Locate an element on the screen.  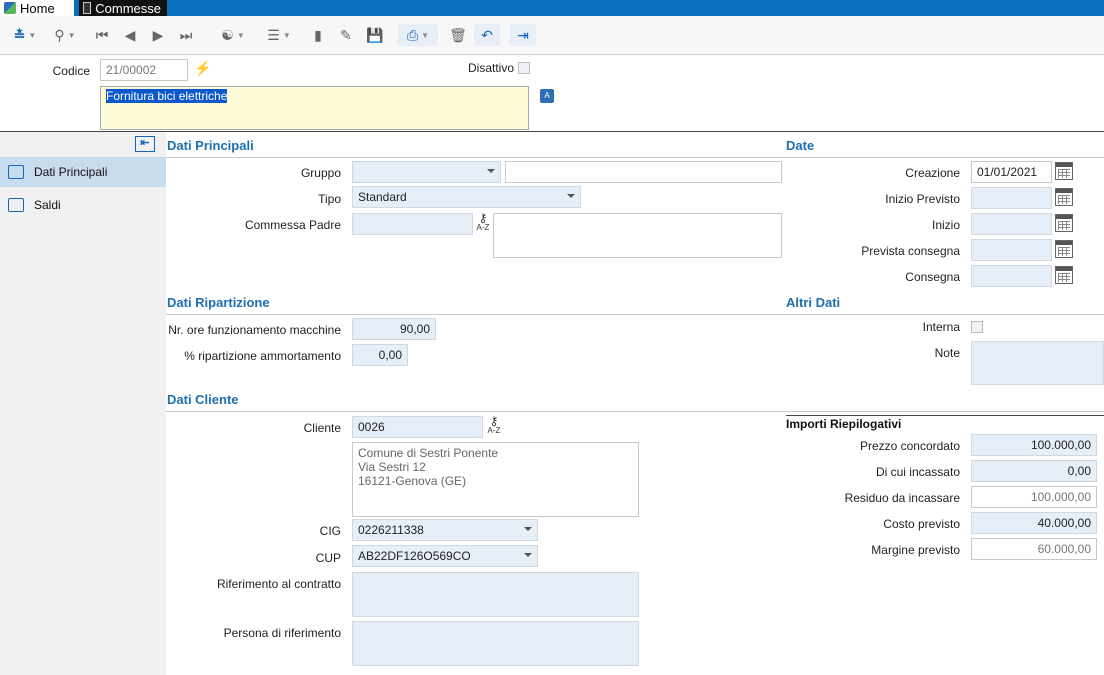
residuo-da-incassare-field: 100.000,00 is located at coordinates (1034, 497).